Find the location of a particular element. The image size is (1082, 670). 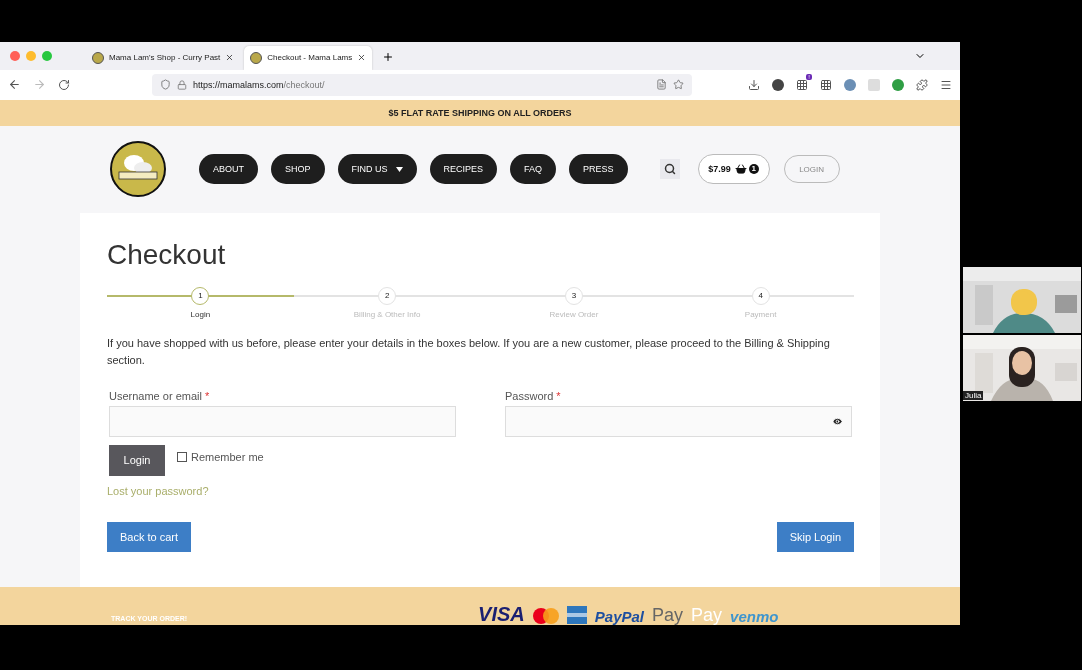

logo-icon is located at coordinates (138, 169).